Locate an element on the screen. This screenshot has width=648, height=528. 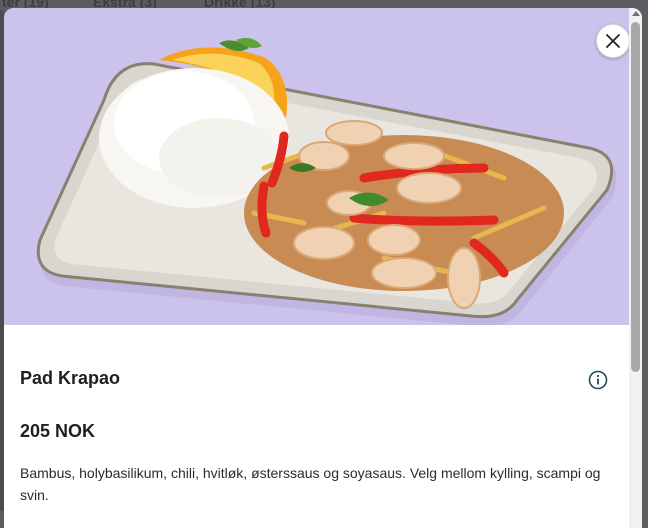
product-price: 205 NOK is located at coordinates (58, 431).